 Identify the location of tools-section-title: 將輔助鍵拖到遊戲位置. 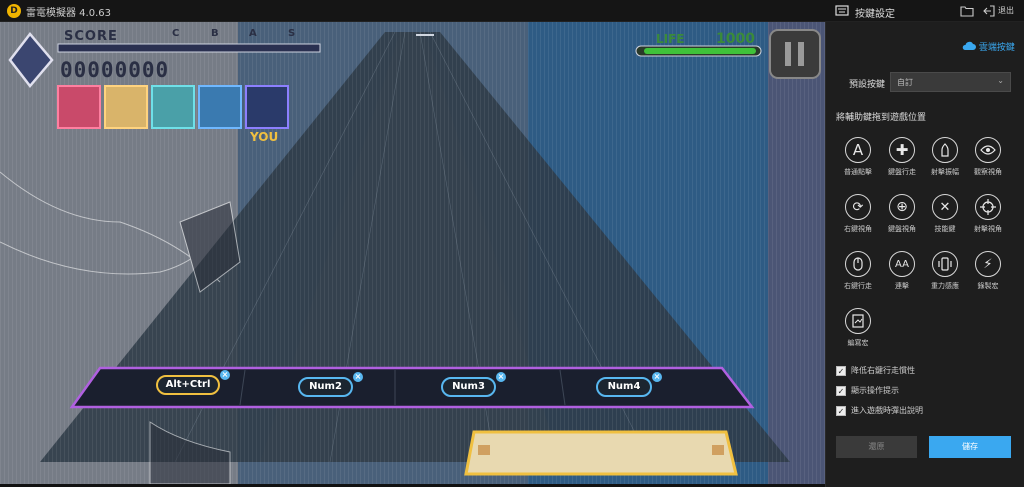
(881, 118).